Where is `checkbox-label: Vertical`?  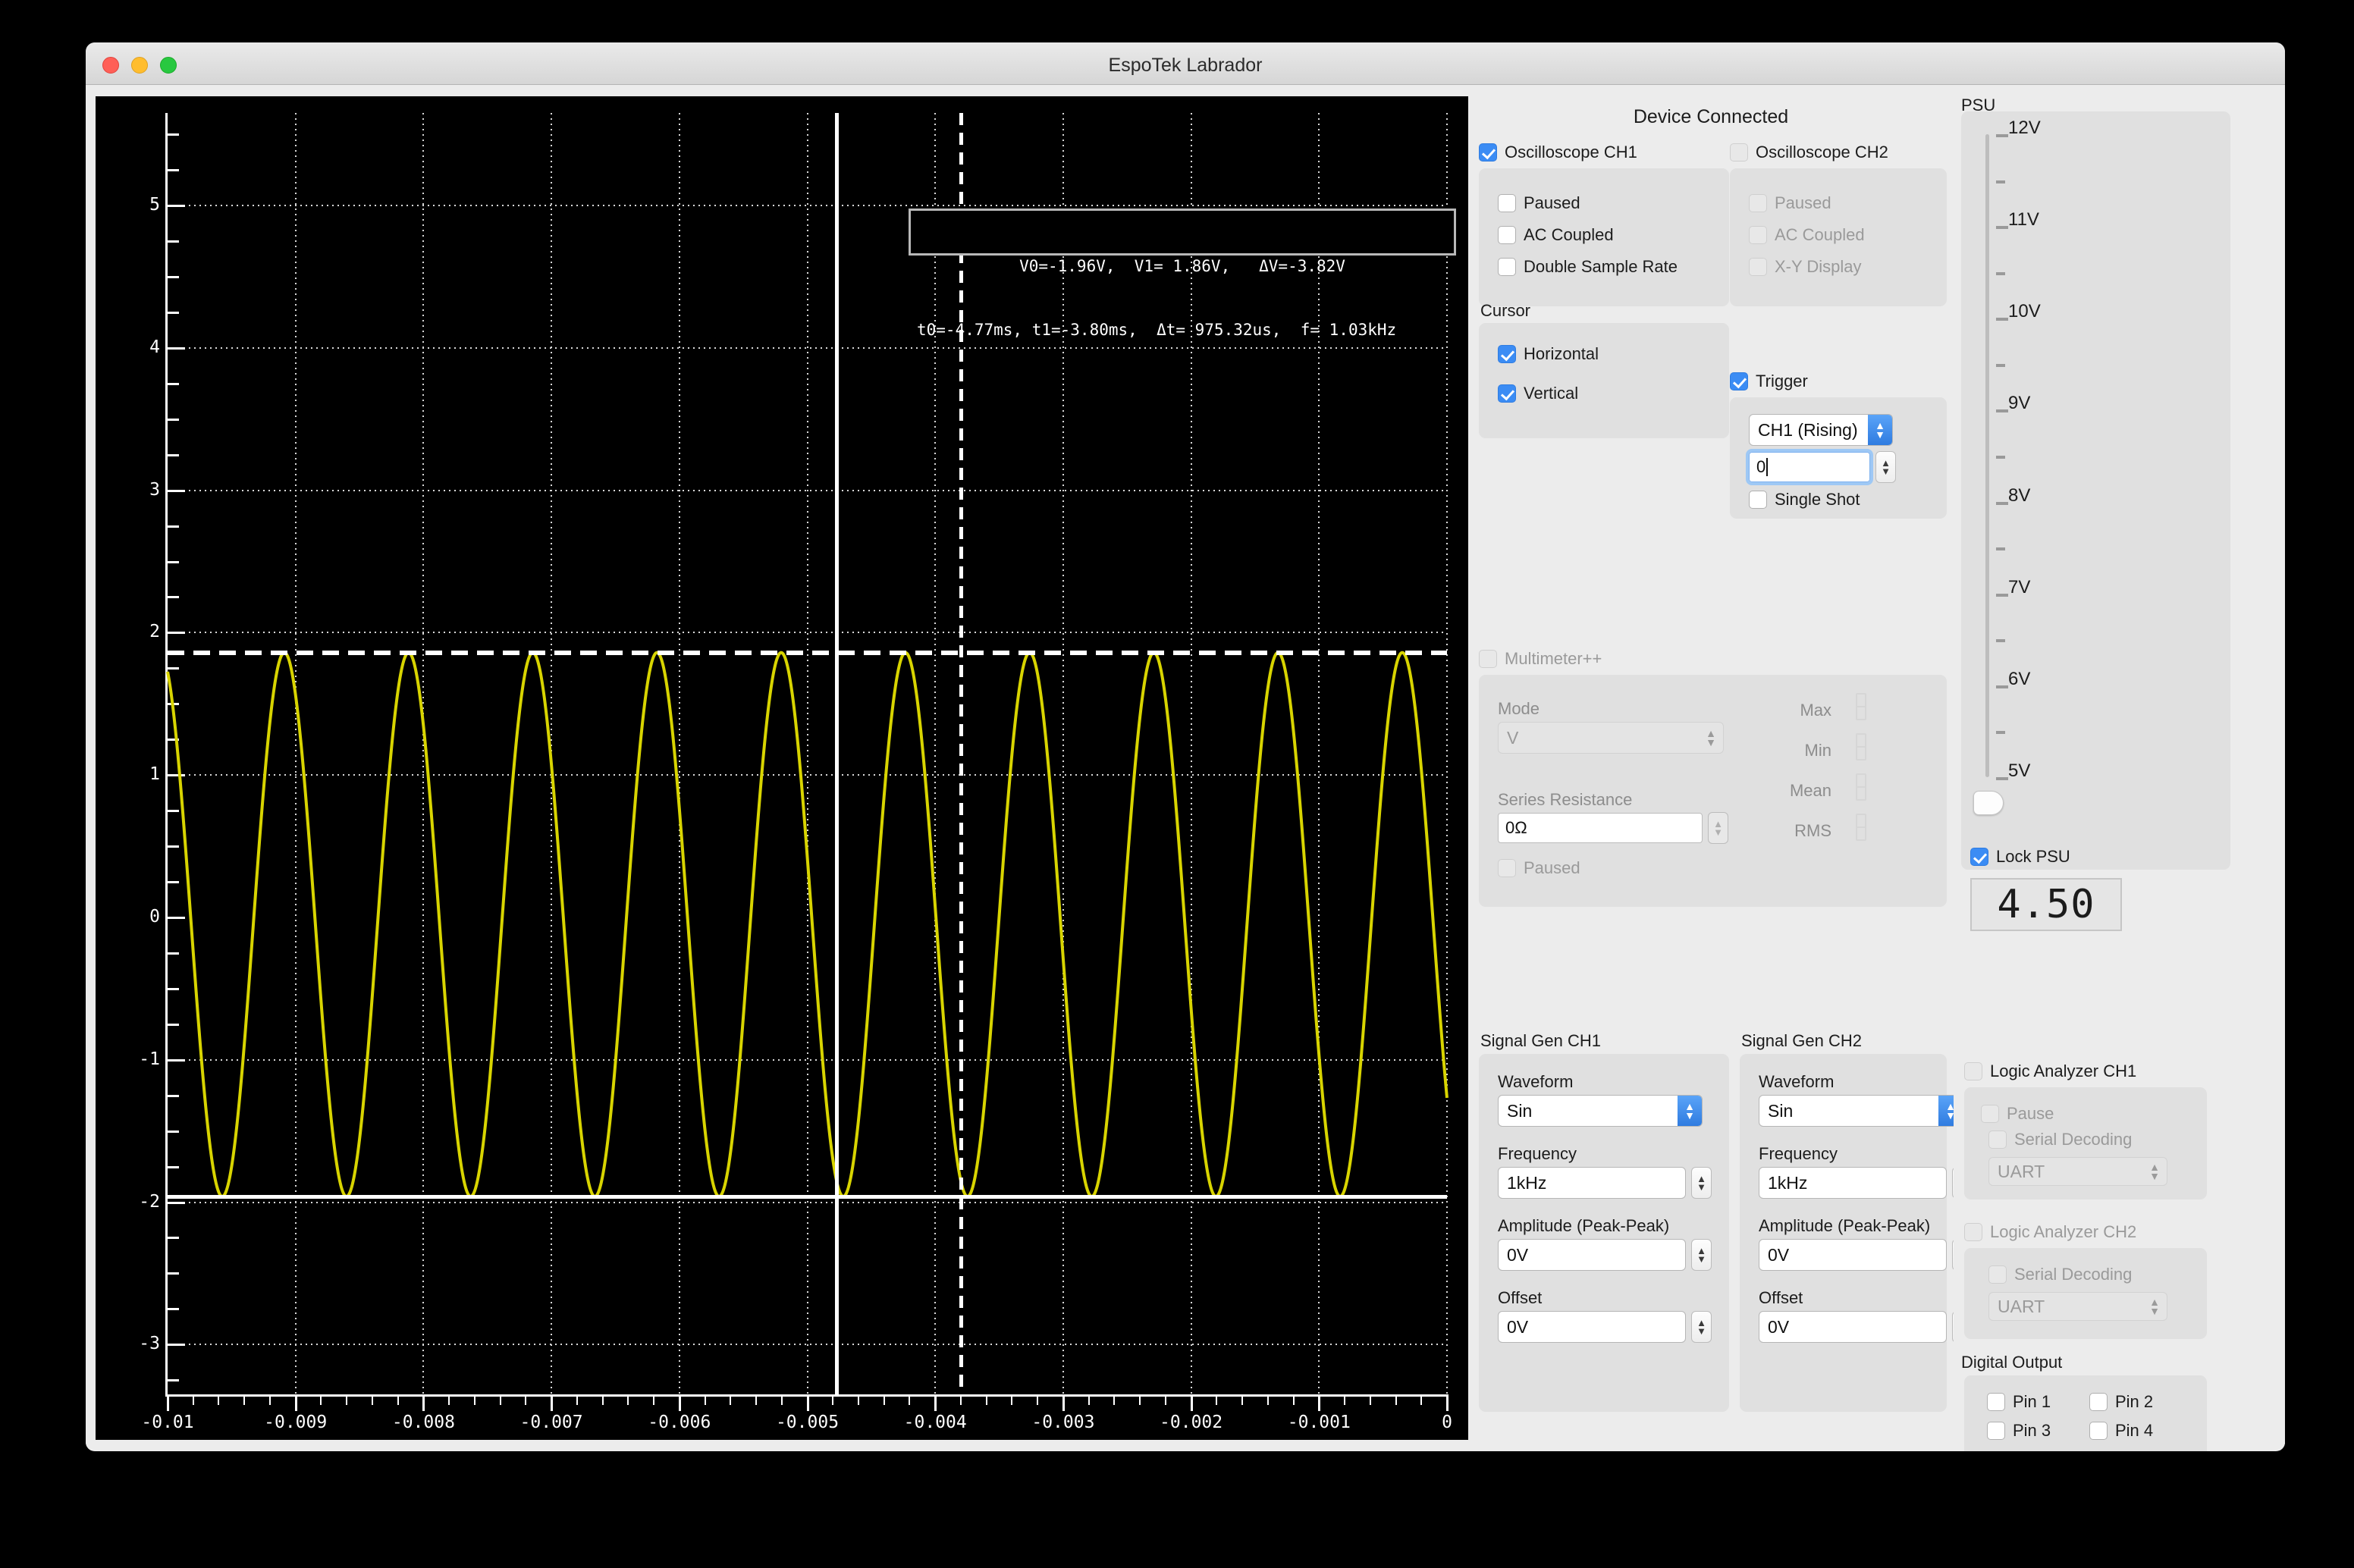
checkbox-label: Vertical is located at coordinates (1551, 393).